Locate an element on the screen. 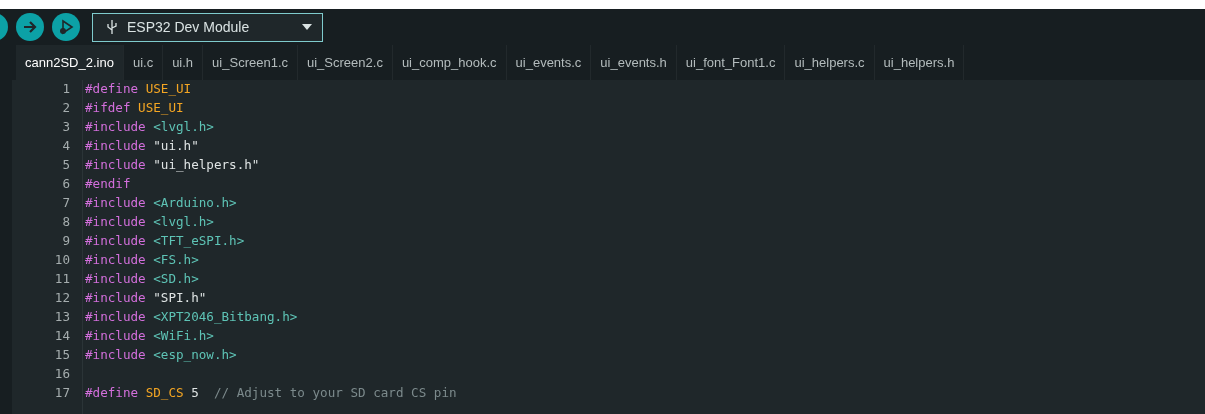  code-token: <SD.h> is located at coordinates (176, 279).